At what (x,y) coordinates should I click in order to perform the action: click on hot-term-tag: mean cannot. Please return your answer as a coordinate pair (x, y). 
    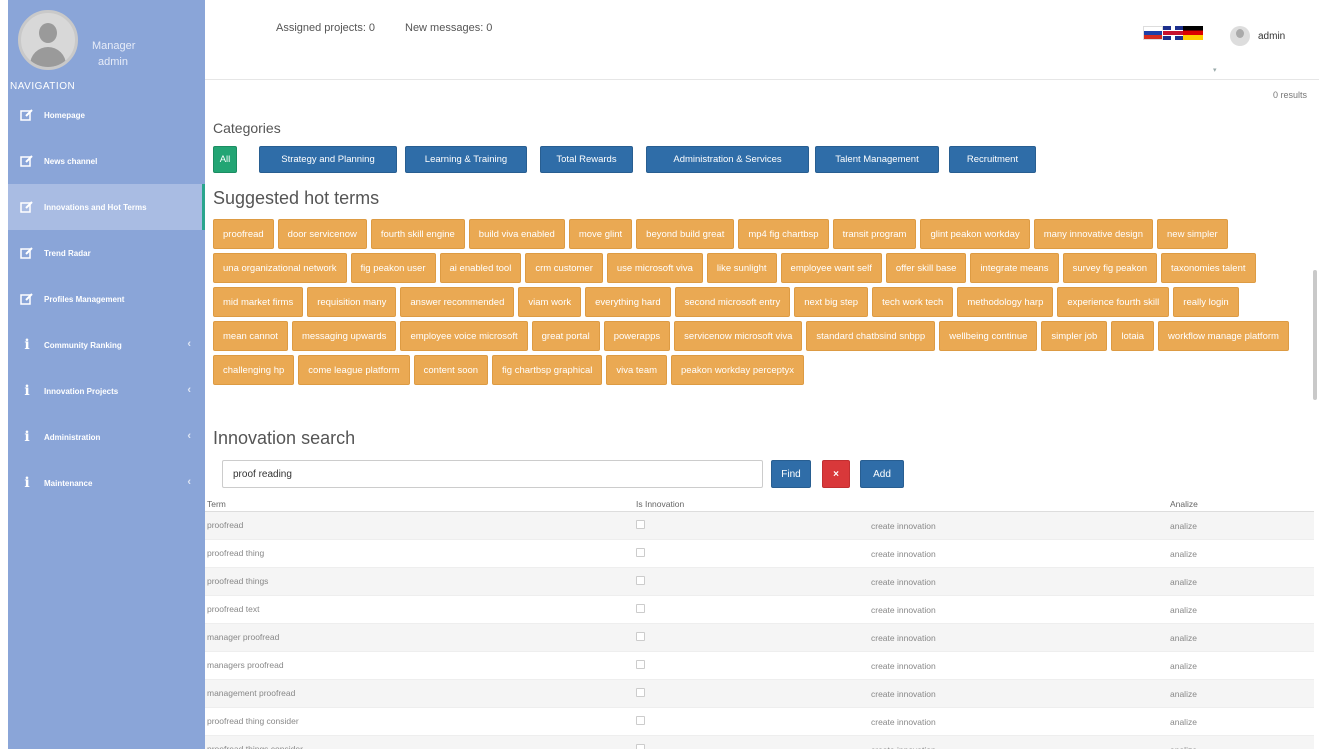
    Looking at the image, I should click on (250, 336).